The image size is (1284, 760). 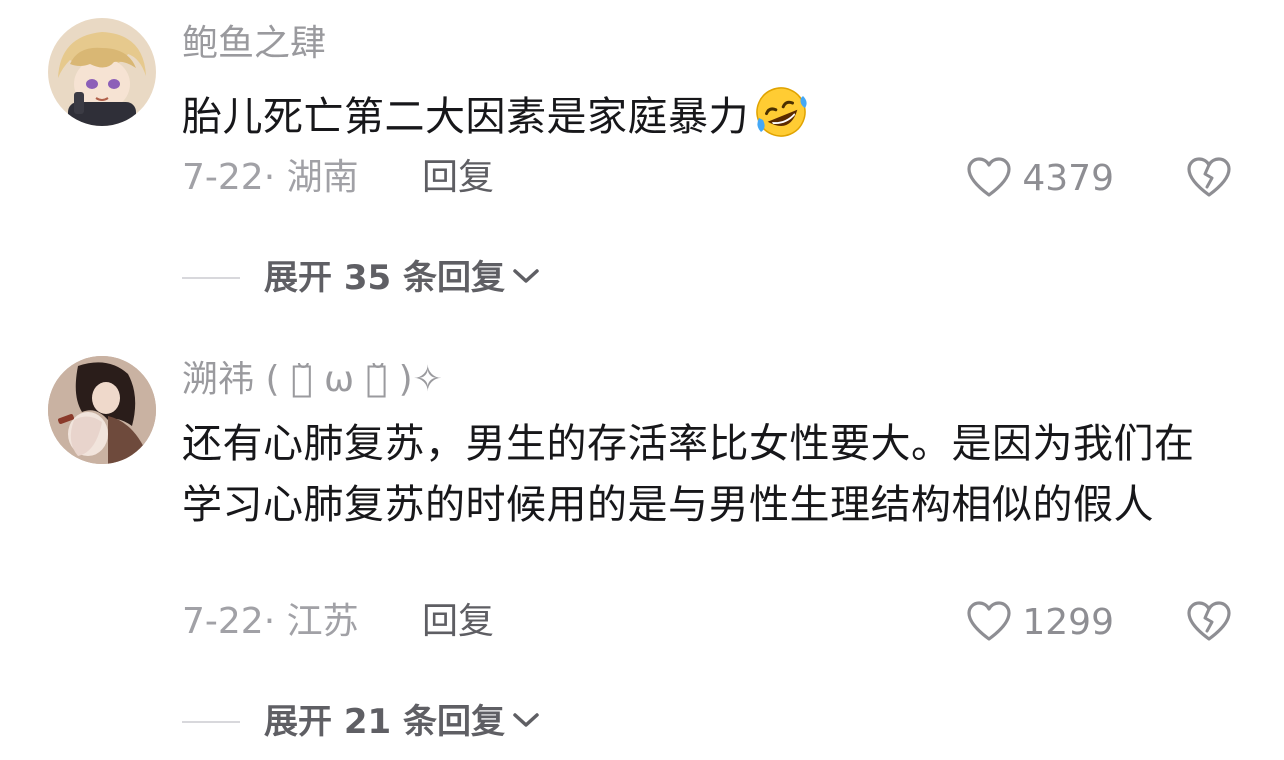 What do you see at coordinates (1068, 178) in the screenshot?
I see `like-count: 4379` at bounding box center [1068, 178].